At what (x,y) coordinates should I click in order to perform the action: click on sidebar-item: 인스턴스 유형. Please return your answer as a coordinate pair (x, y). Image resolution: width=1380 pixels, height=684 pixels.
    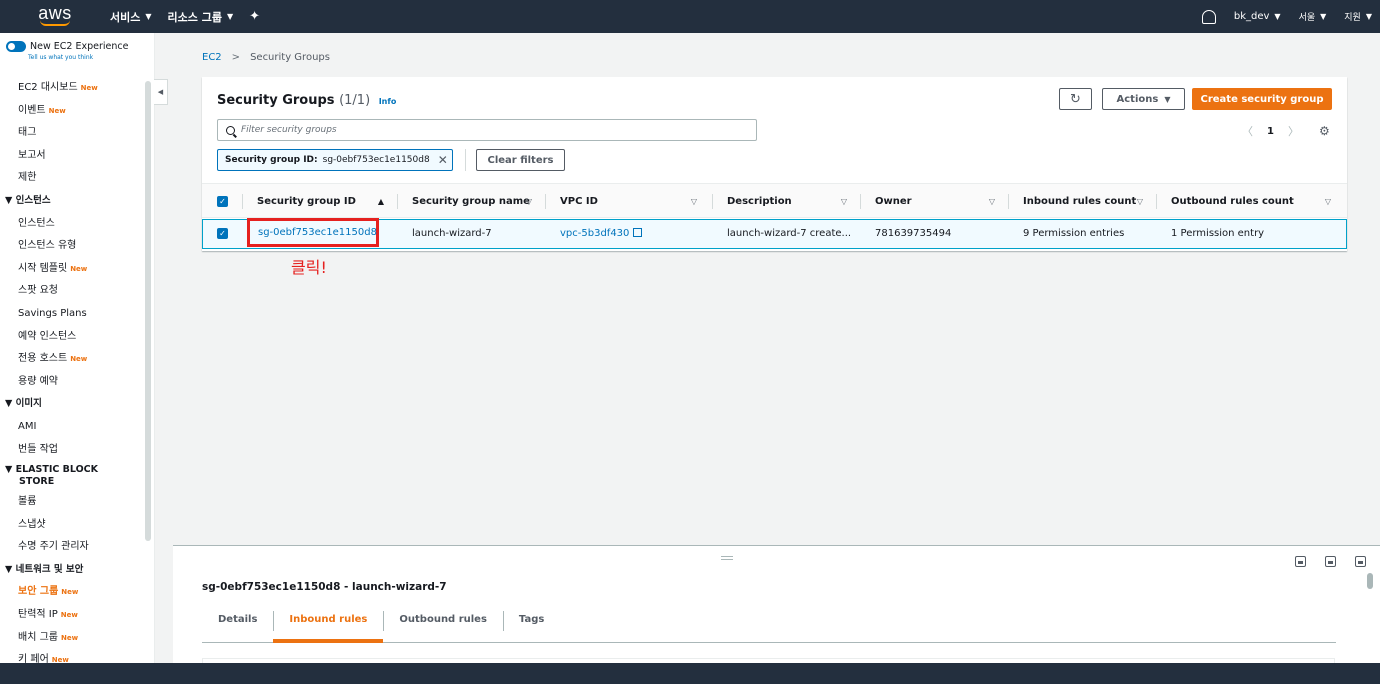
    Looking at the image, I should click on (70, 246).